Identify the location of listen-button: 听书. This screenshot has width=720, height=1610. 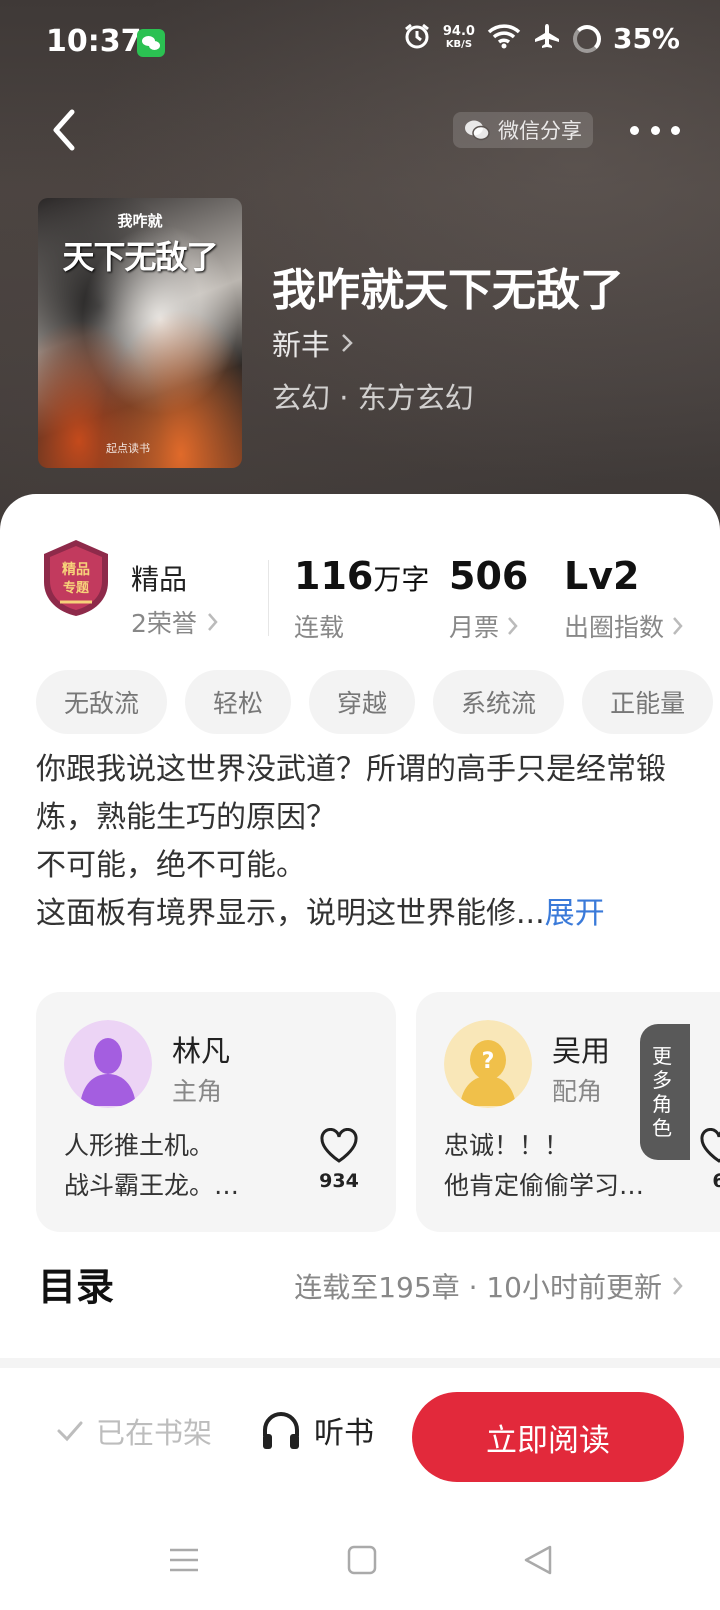
(317, 1430).